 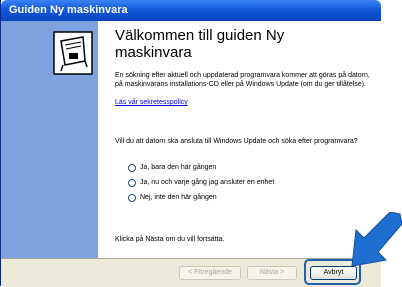 I want to click on next-button: Nästa >, so click(x=272, y=273).